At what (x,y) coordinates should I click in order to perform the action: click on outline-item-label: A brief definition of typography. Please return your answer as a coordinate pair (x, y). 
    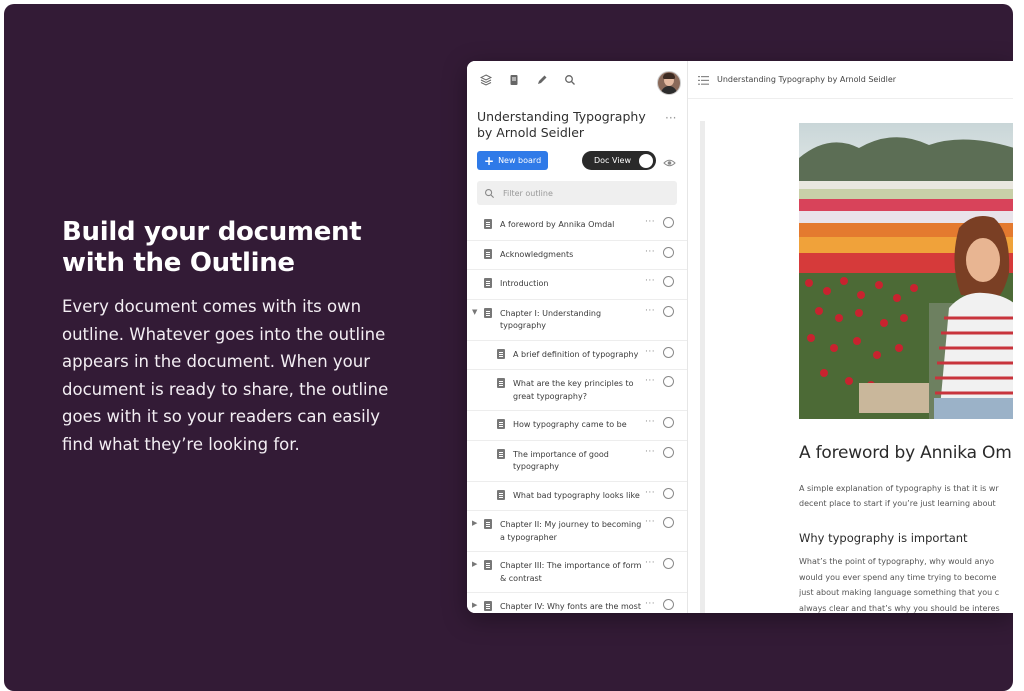
    Looking at the image, I should click on (576, 354).